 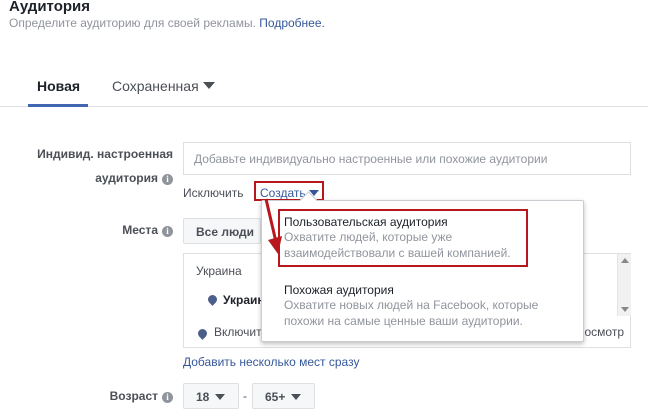 I want to click on tab-new: Новая, so click(x=58, y=86).